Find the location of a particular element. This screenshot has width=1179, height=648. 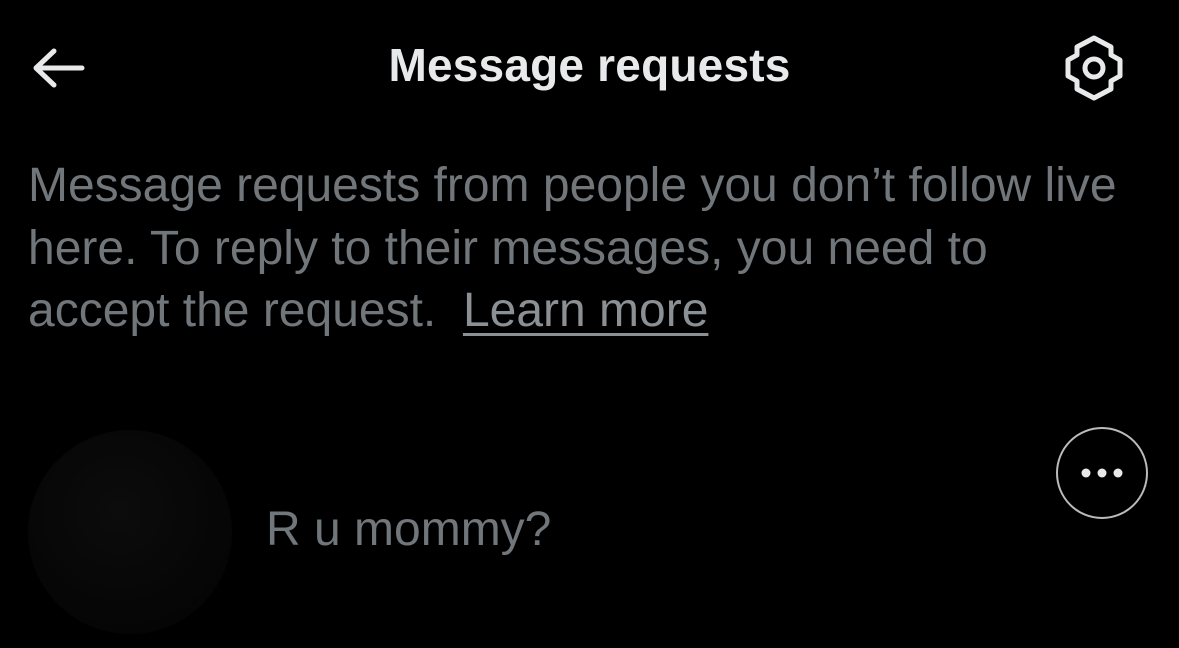

avatar is located at coordinates (130, 532).